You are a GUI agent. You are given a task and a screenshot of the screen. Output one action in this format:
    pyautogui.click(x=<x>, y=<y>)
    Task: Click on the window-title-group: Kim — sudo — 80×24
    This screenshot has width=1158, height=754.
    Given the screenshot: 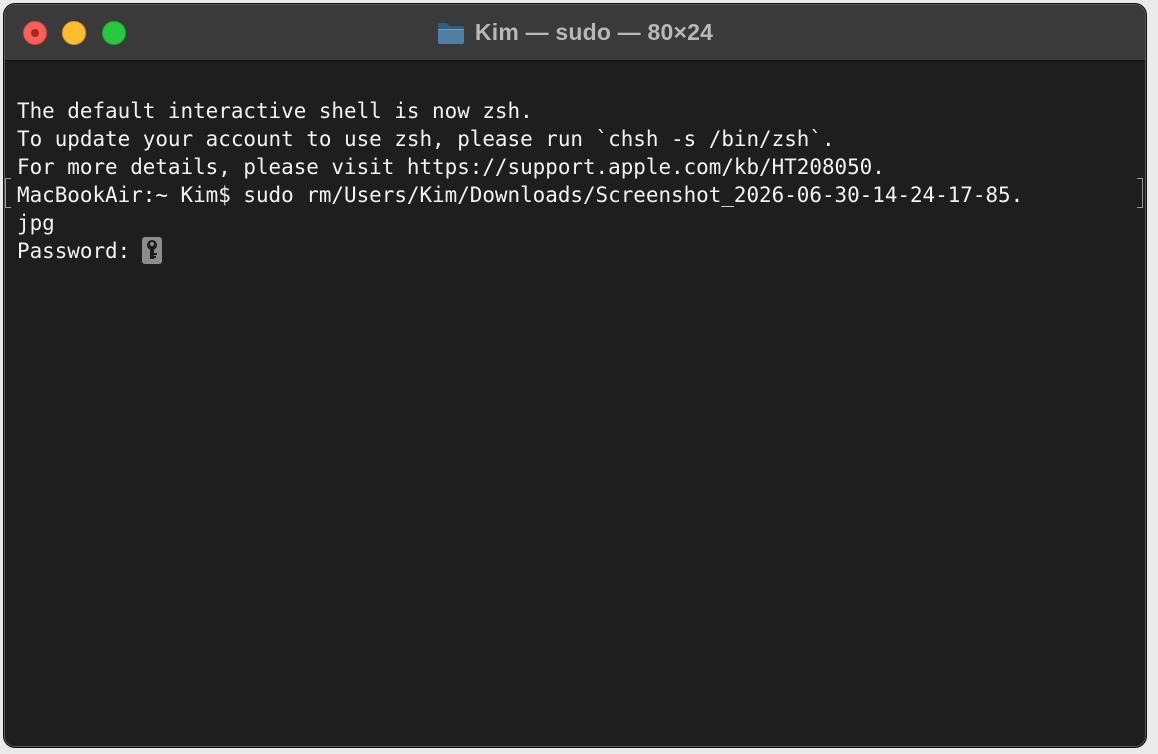 What is the action you would take?
    pyautogui.click(x=575, y=32)
    